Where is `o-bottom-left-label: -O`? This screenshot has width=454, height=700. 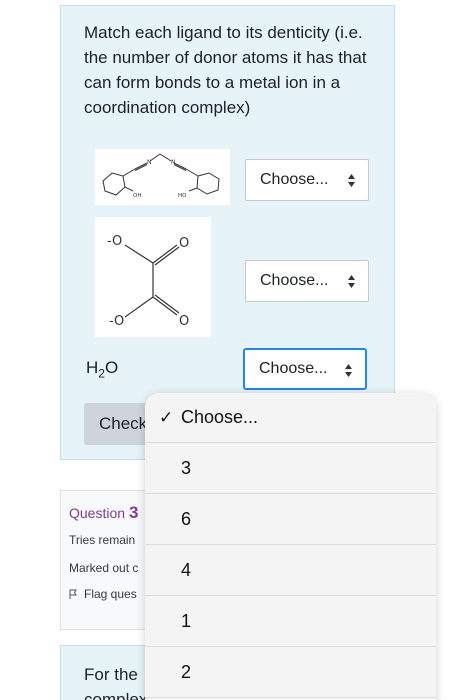
o-bottom-left-label: -O is located at coordinates (116, 321).